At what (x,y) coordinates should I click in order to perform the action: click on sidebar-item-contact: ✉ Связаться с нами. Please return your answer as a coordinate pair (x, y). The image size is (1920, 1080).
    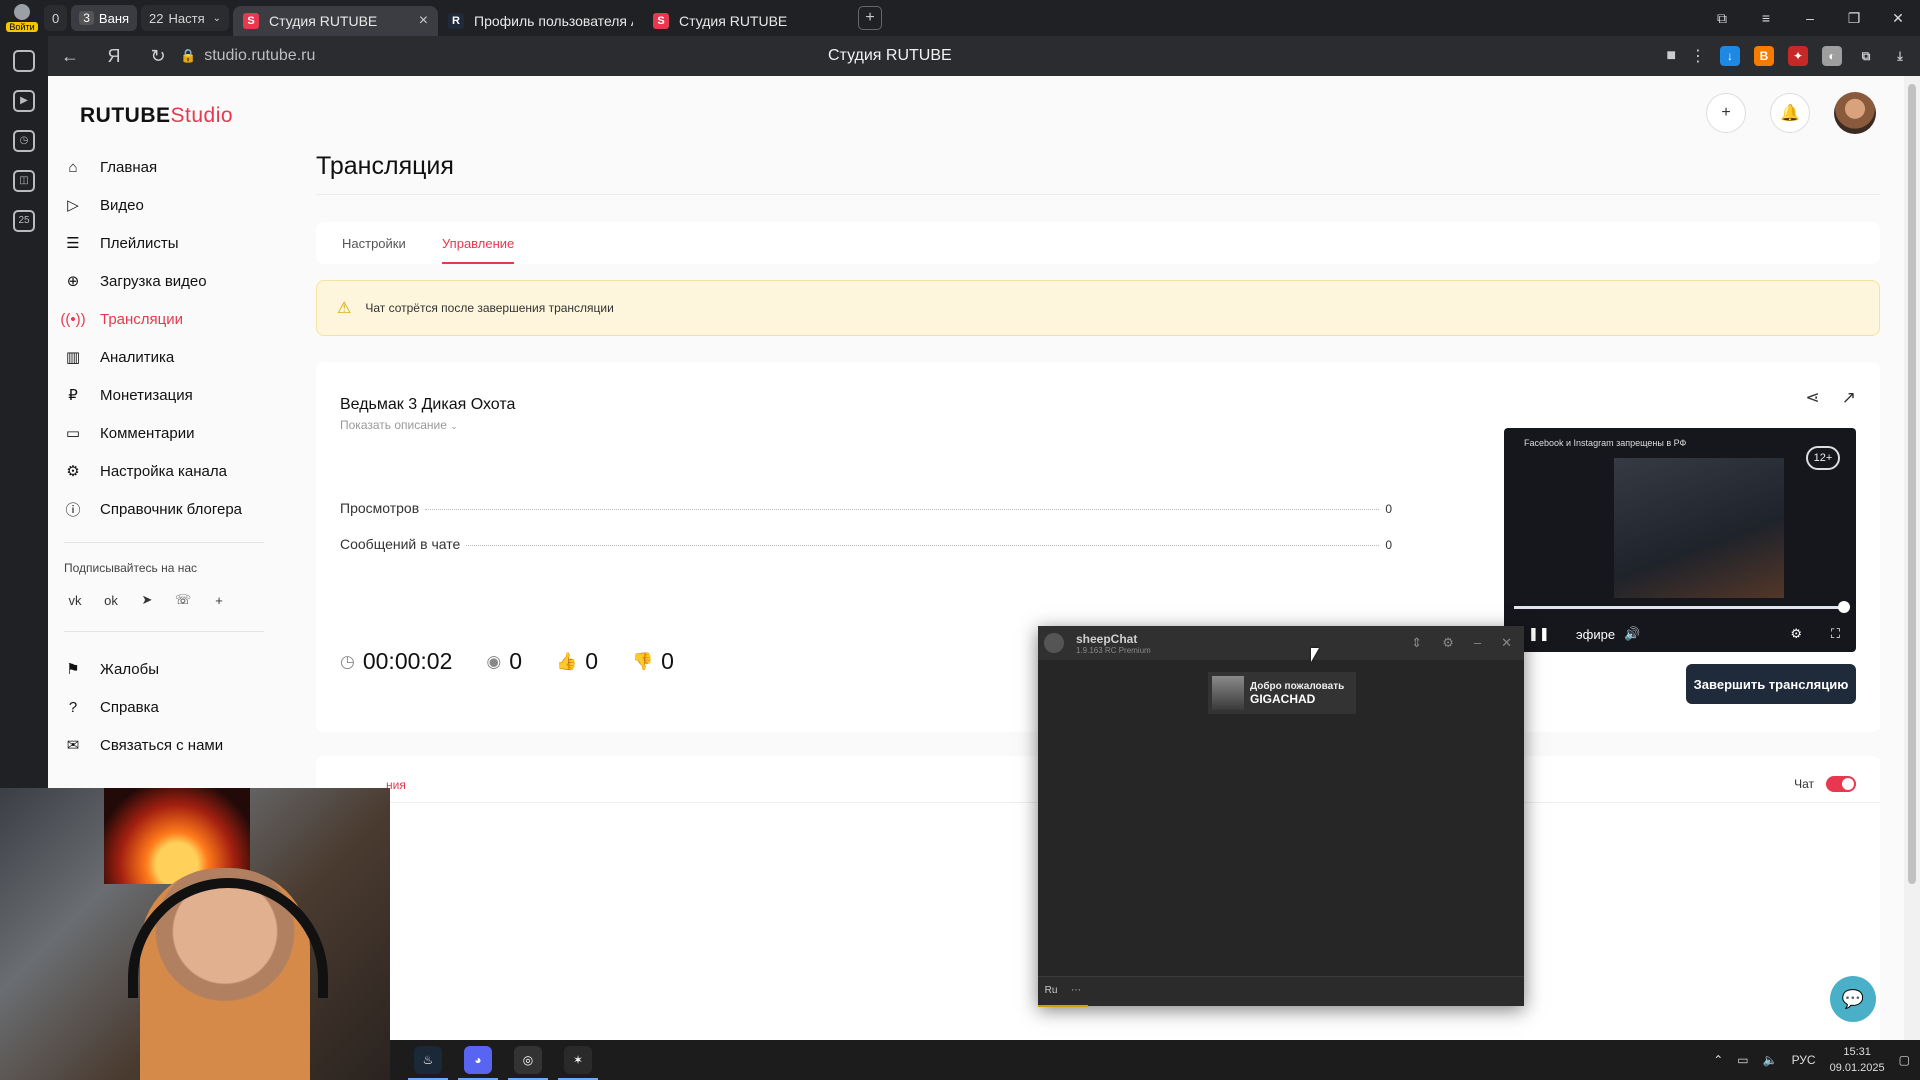
    Looking at the image, I should click on (164, 745).